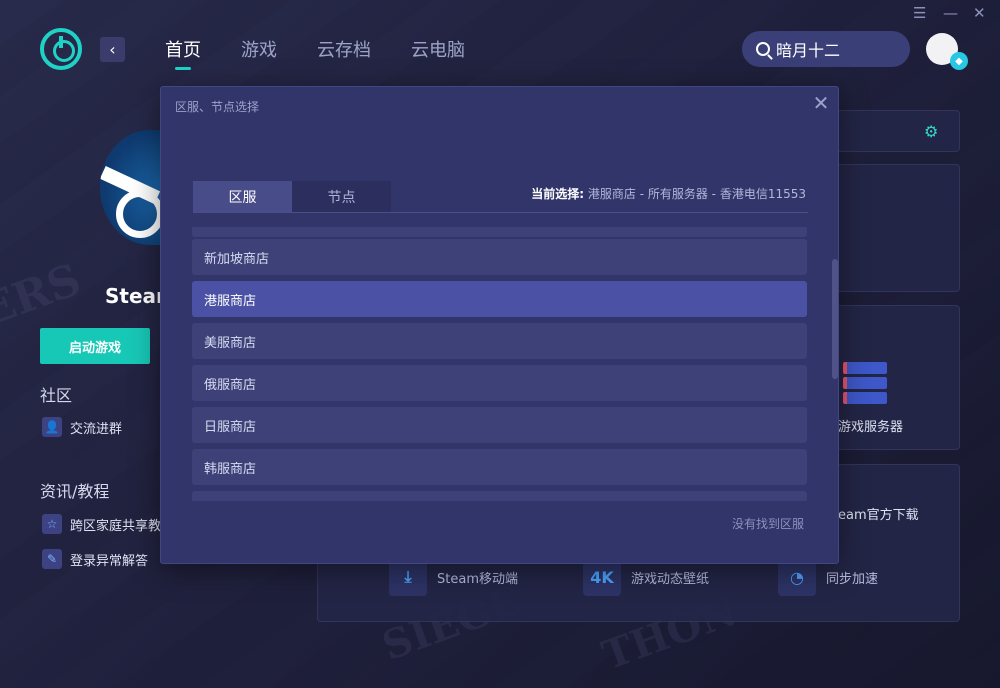  Describe the element at coordinates (499, 299) in the screenshot. I see `list-item: 港服商店` at that location.